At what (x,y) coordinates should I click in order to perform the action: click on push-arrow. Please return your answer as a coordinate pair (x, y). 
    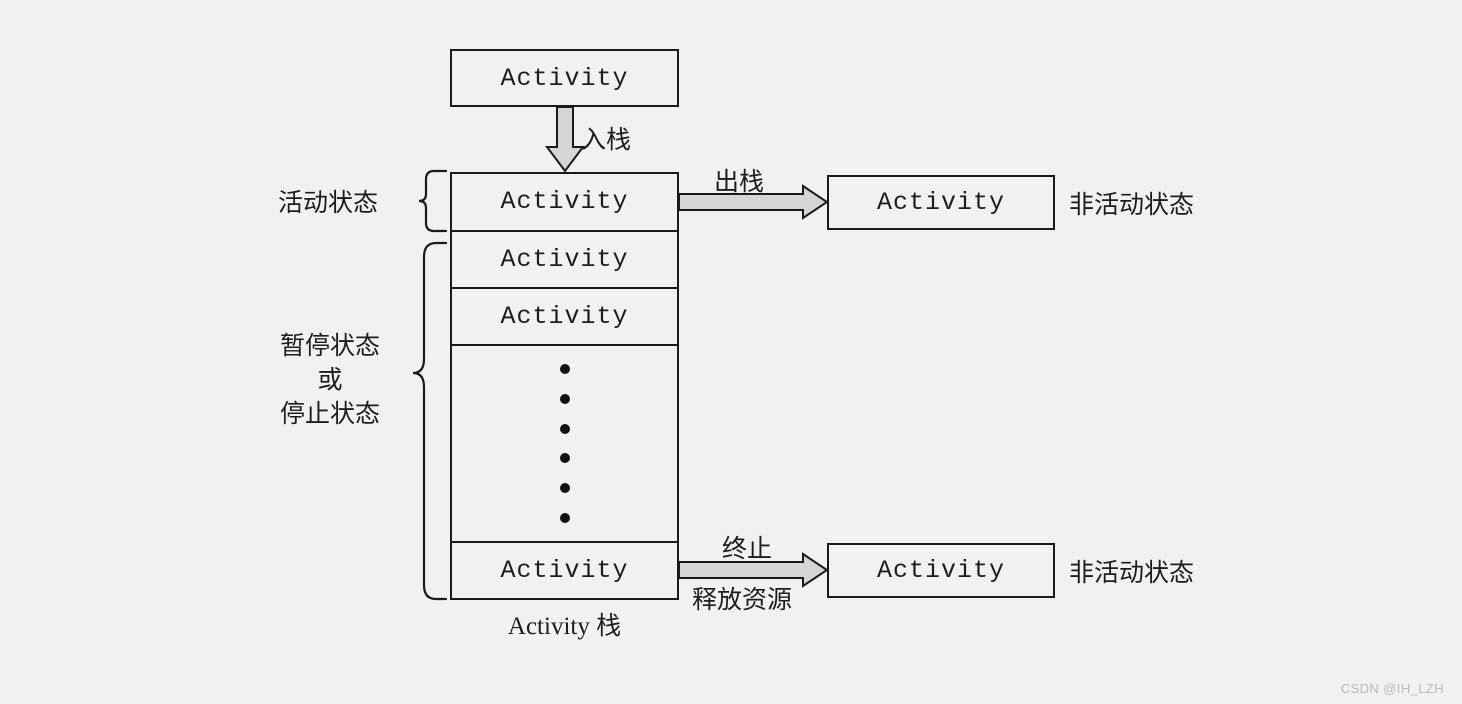
    Looking at the image, I should click on (565, 139).